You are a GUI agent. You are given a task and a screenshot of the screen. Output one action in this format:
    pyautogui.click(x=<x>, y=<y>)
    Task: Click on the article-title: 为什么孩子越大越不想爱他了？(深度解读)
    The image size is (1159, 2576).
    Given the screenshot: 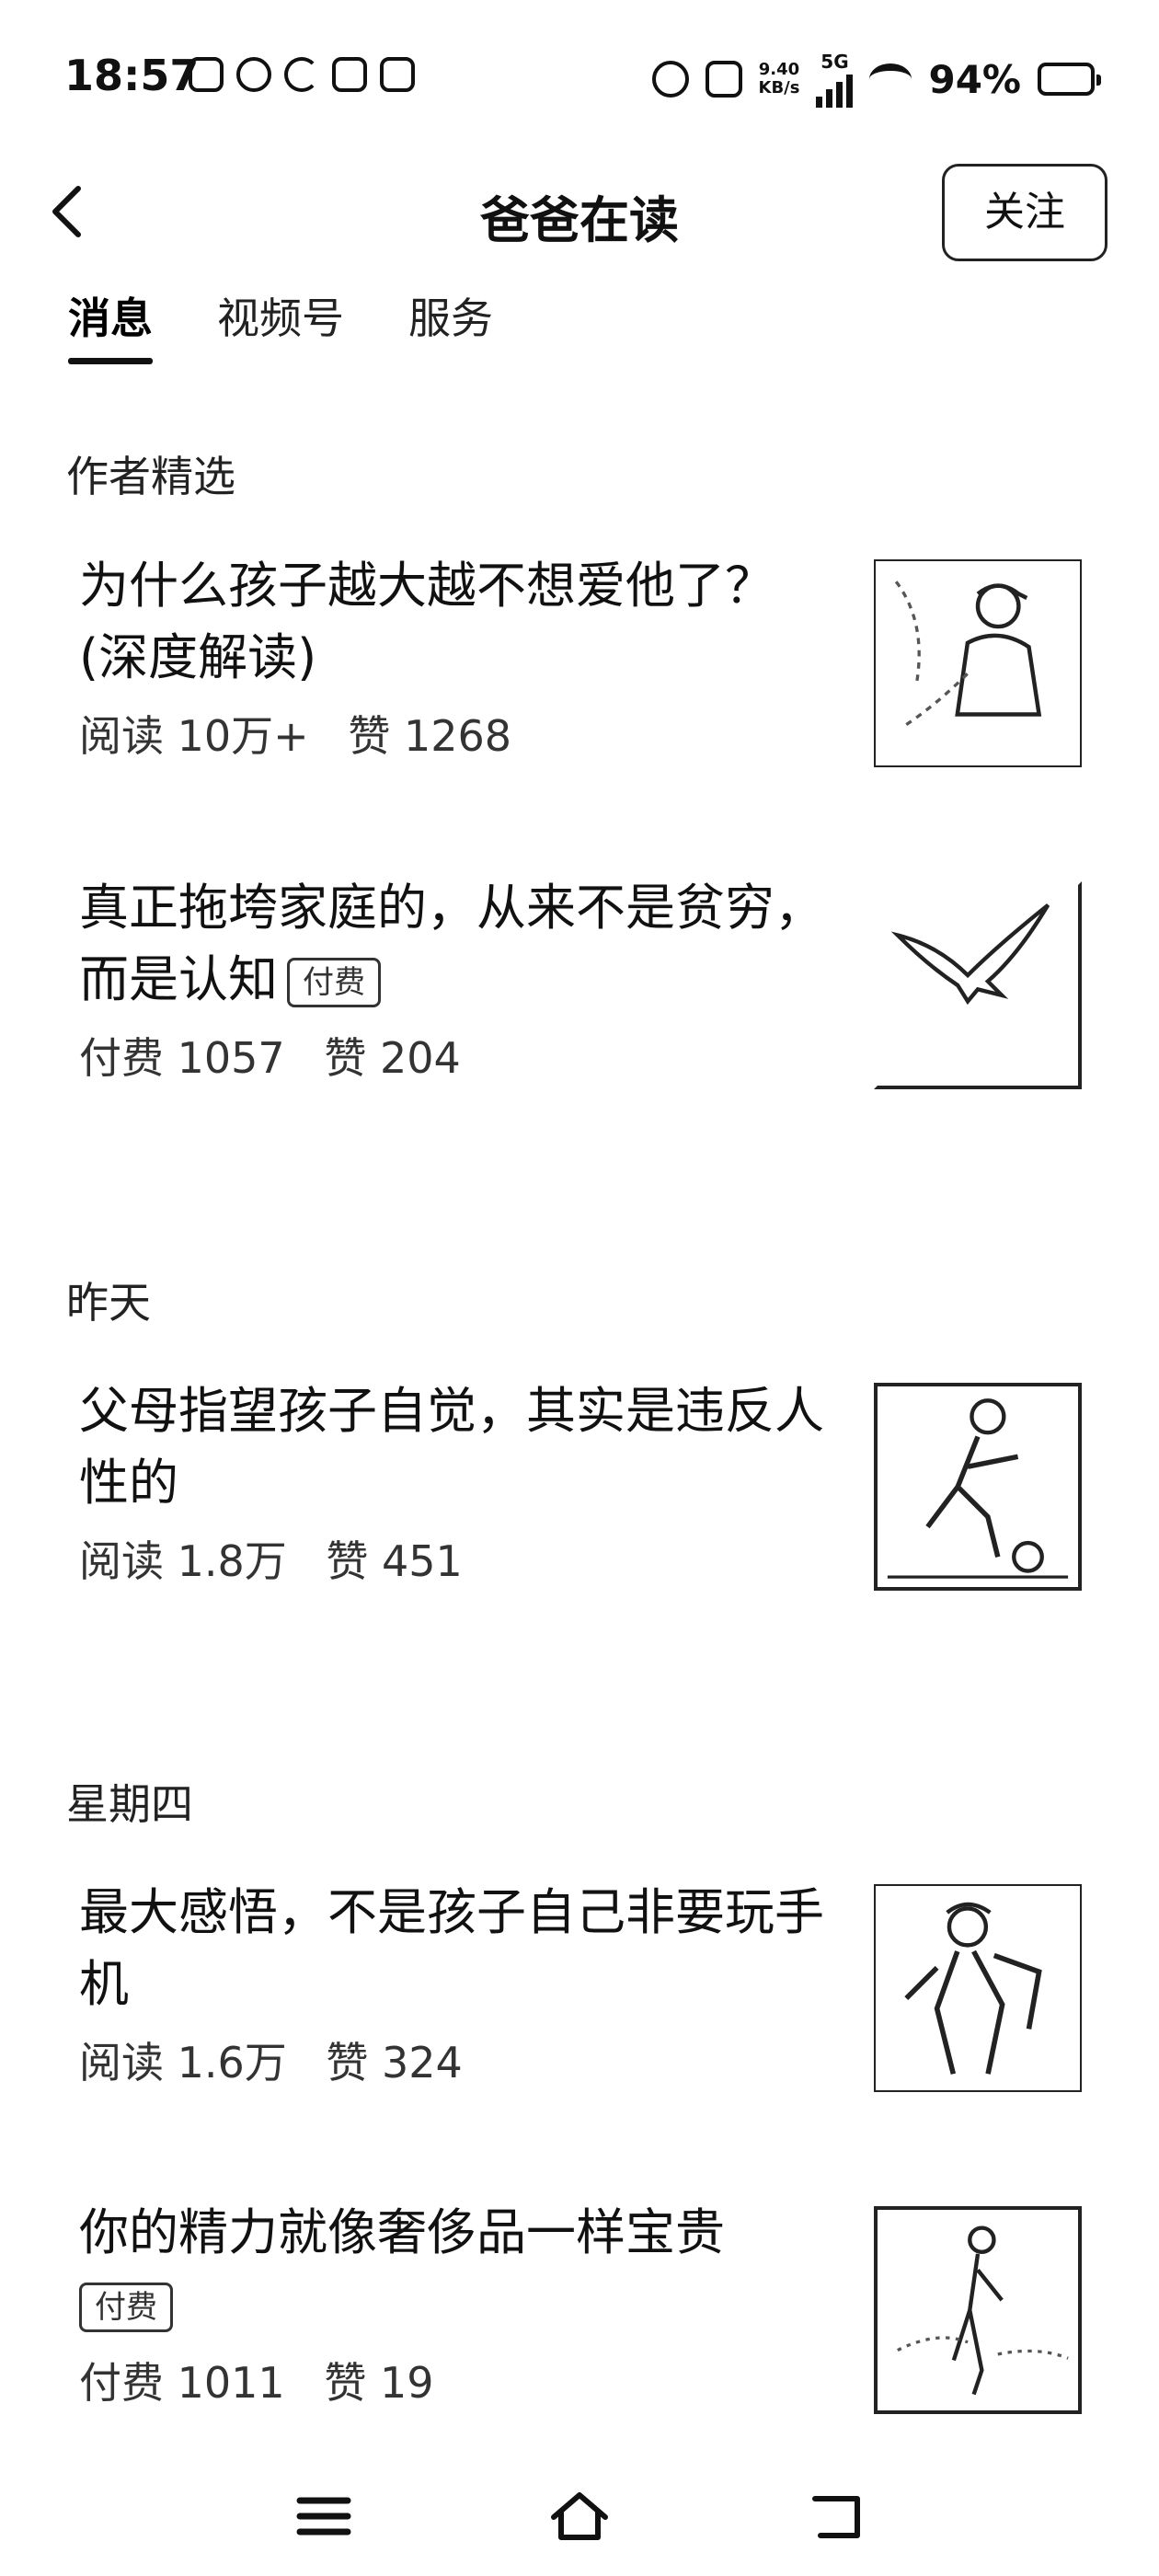 What is the action you would take?
    pyautogui.click(x=427, y=621)
    